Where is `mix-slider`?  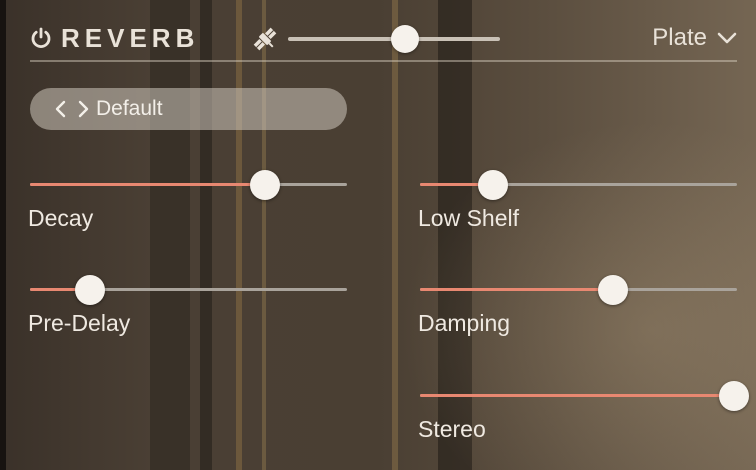
mix-slider is located at coordinates (394, 39).